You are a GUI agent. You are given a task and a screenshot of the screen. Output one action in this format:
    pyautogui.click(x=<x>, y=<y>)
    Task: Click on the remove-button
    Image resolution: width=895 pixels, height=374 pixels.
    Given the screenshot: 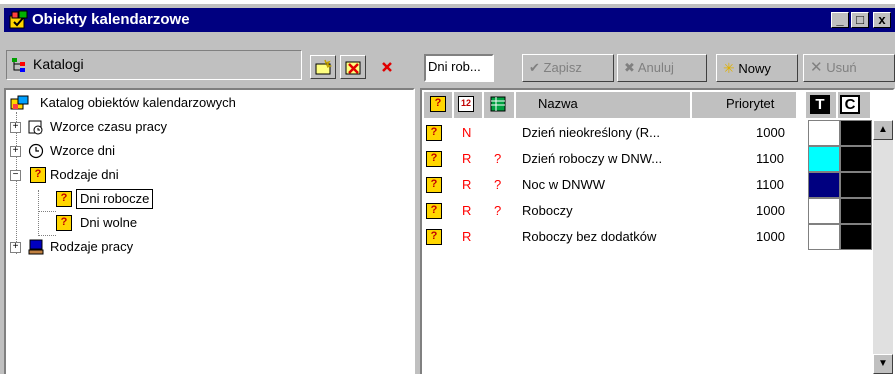 What is the action you would take?
    pyautogui.click(x=387, y=67)
    